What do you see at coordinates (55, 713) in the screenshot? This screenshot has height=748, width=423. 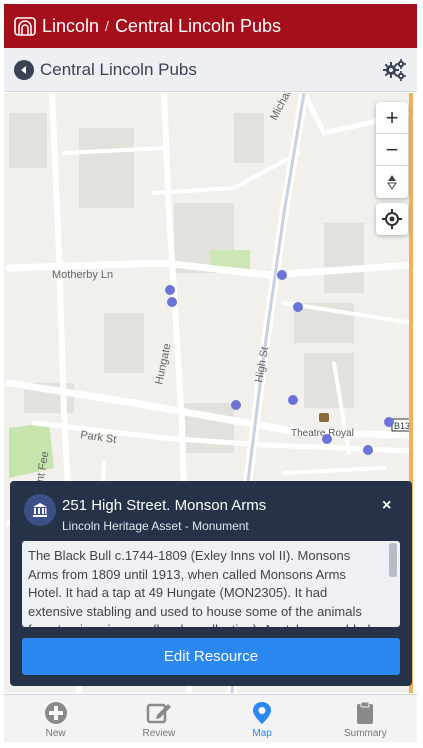 I see `plus-circle-icon` at bounding box center [55, 713].